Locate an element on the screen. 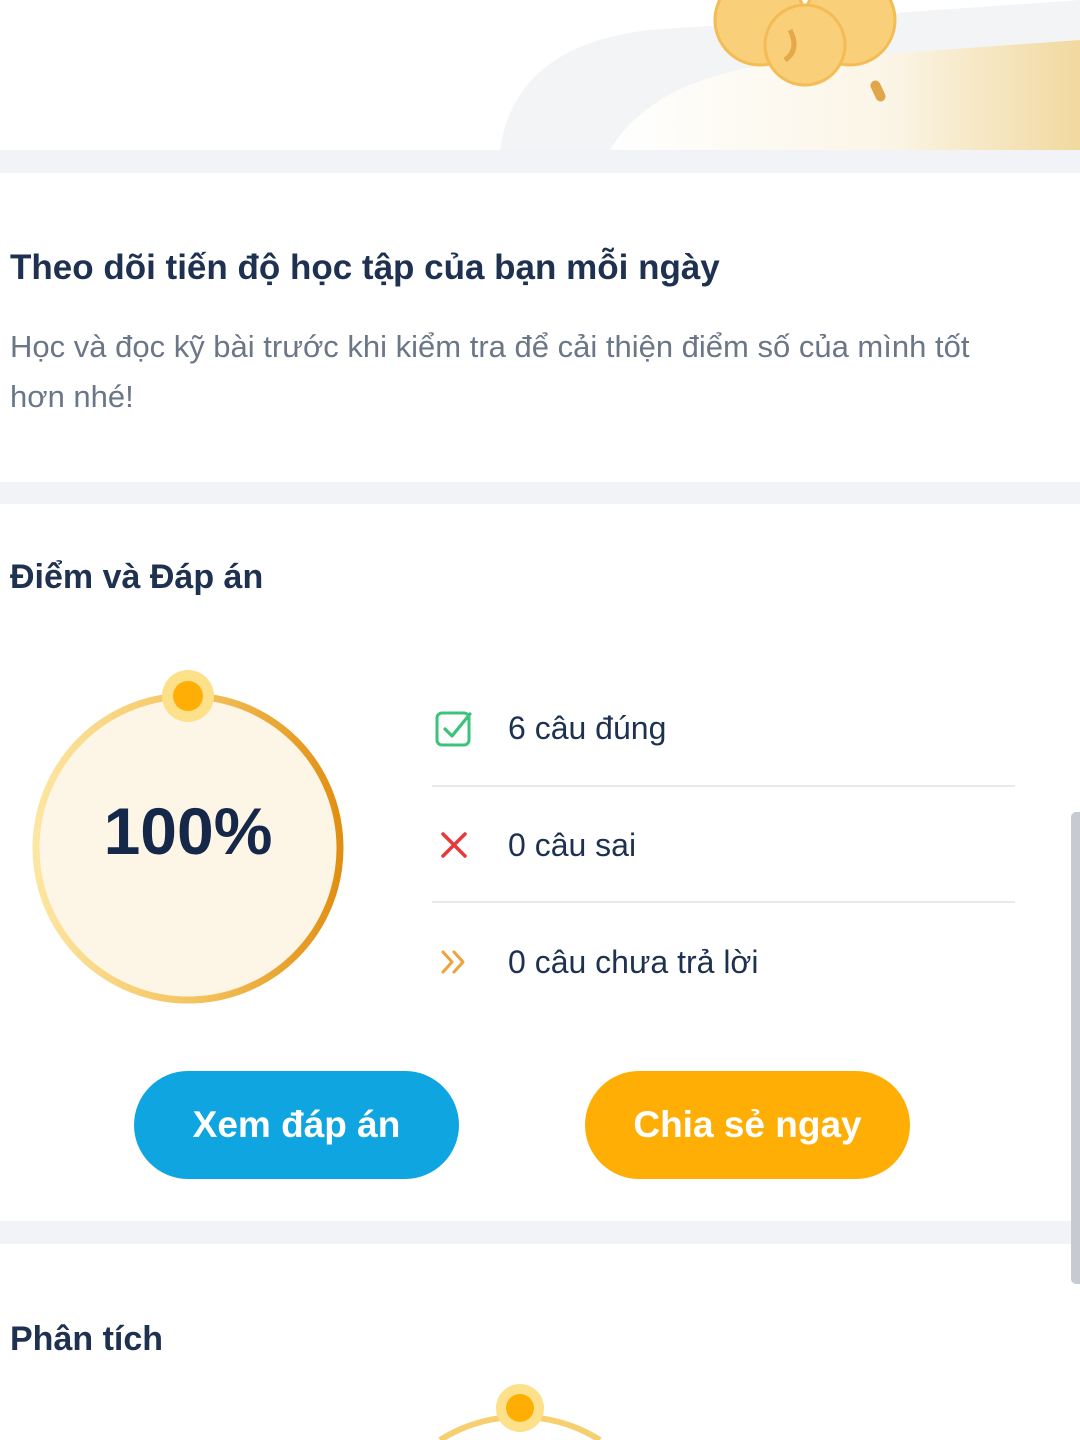 The image size is (1080, 1440). stat-correct: 6 câu đúng is located at coordinates (723, 728).